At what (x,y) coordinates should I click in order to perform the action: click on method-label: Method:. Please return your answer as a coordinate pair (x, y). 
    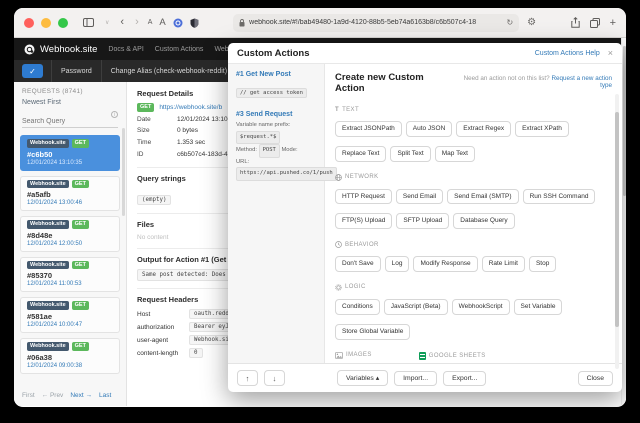
    Looking at the image, I should click on (246, 150).